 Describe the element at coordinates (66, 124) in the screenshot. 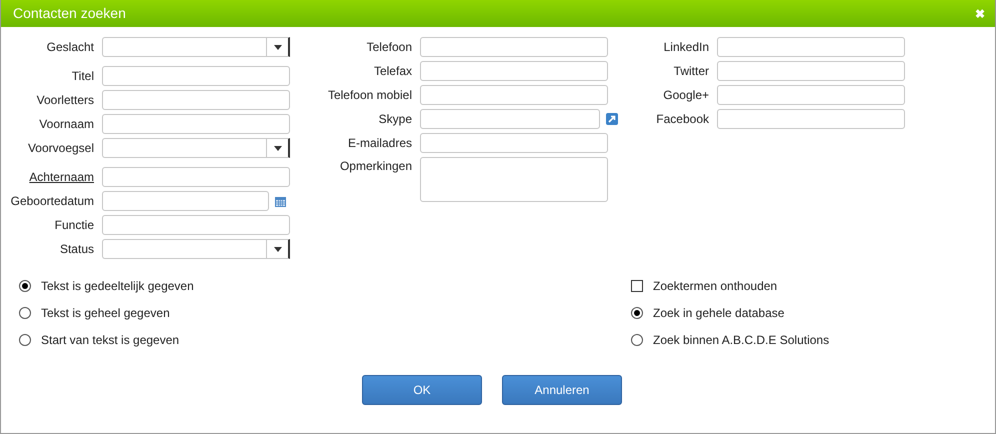

I see `field-label: Voornaam` at that location.